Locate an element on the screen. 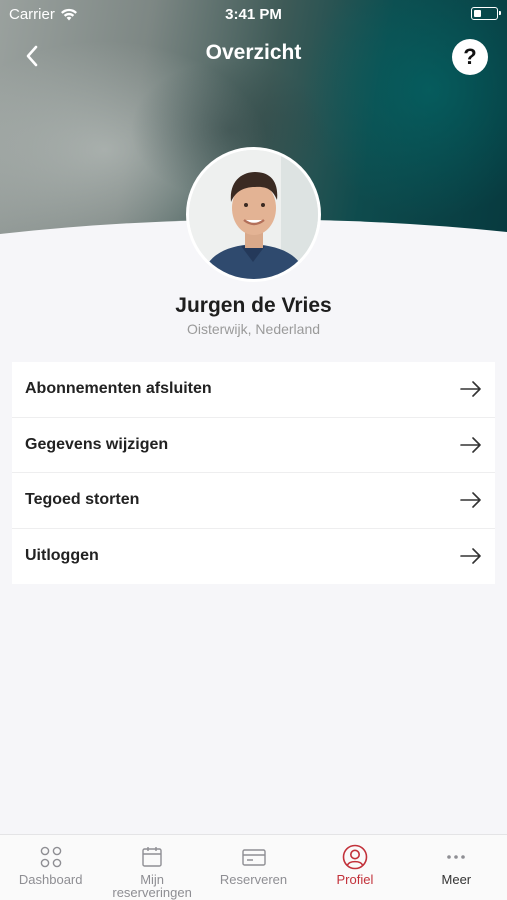 This screenshot has width=507, height=900. menu-item-uitloggen: Uitloggen is located at coordinates (253, 557).